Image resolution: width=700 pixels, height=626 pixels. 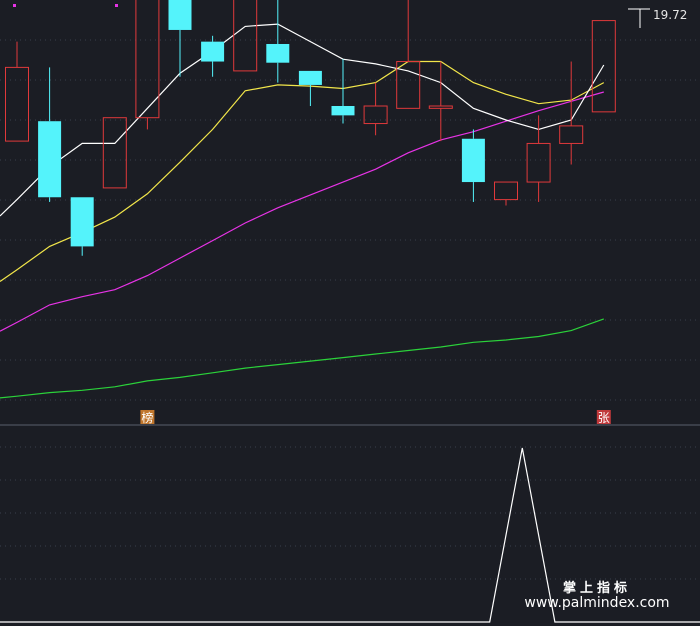 I want to click on price-label: 19.72, so click(x=670, y=15).